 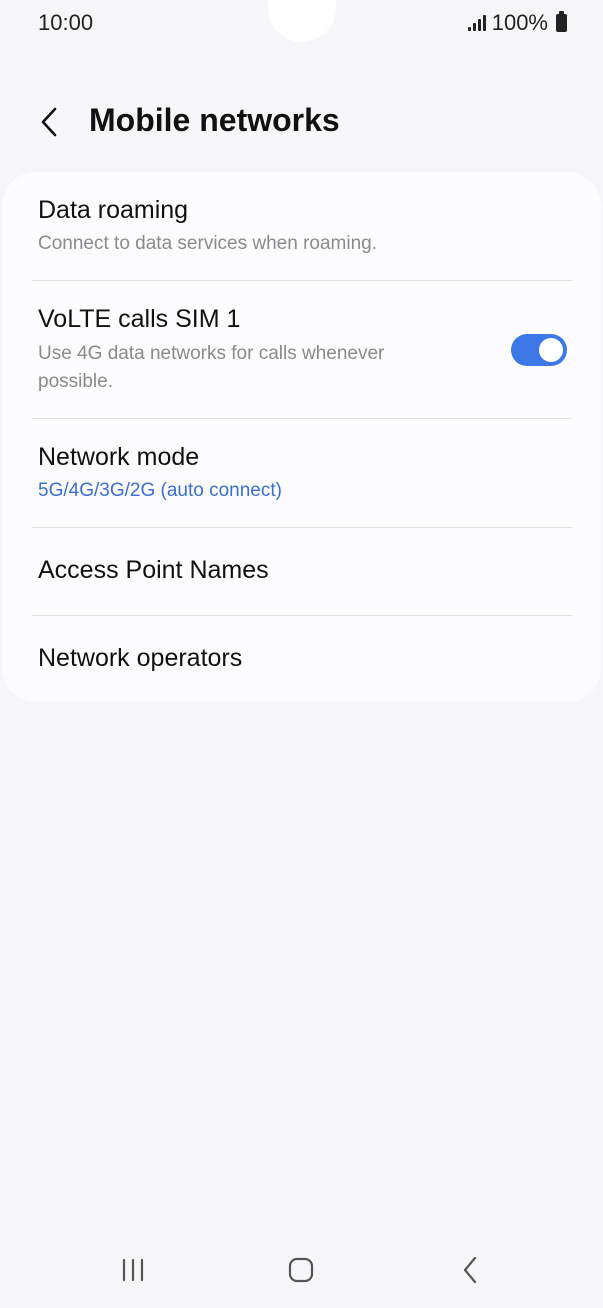 I want to click on volte-subtitle-line1: Use 4G data networks for calls whenever, so click(x=211, y=353).